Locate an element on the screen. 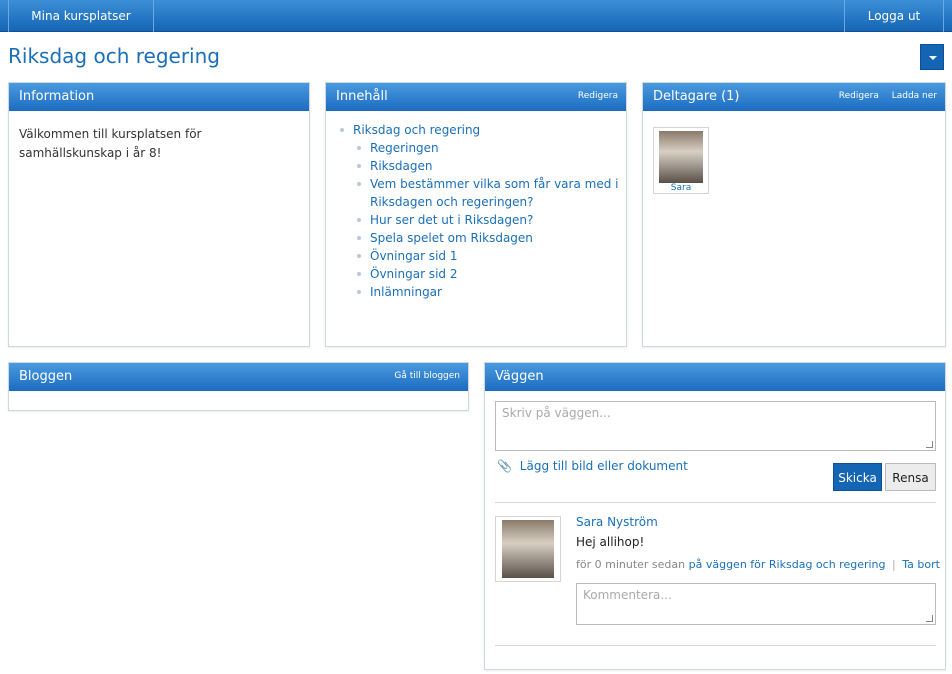 The height and width of the screenshot is (674, 952). participants-panel: Deltagare (1) Redigera Ladda ner Sara is located at coordinates (794, 214).